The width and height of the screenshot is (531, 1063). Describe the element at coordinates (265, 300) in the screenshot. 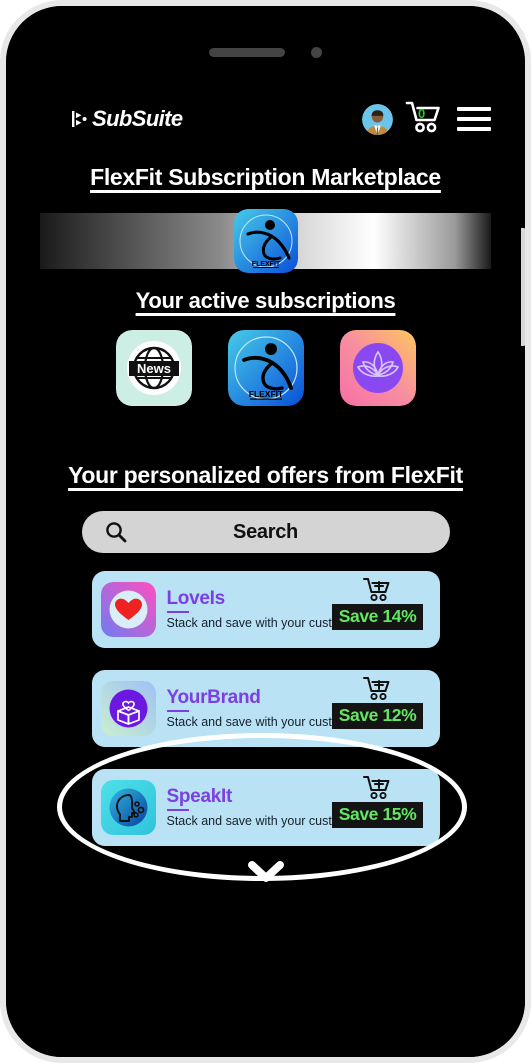

I see `active-subscriptions-heading: Your active subscriptions` at that location.